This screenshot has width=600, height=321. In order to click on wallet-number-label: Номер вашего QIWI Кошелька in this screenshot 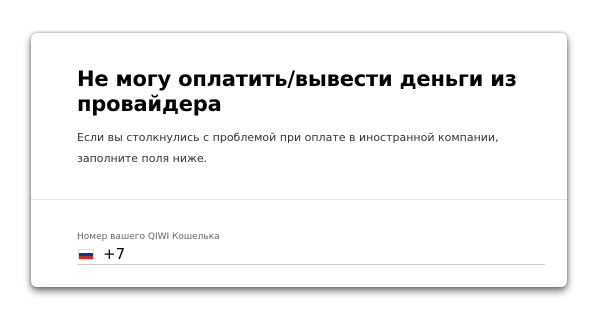, I will do `click(148, 237)`.